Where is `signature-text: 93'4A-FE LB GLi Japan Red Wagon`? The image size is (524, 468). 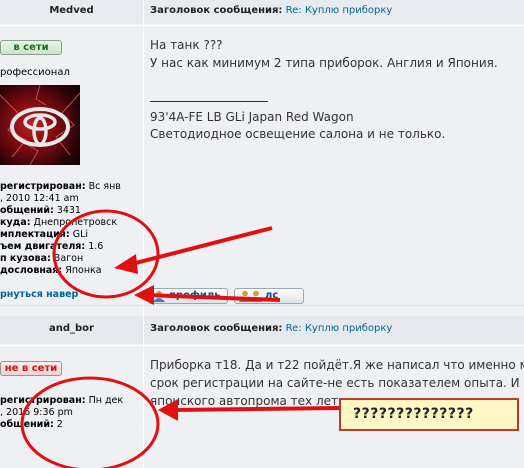 signature-text: 93'4A-FE LB GLi Japan Red Wagon is located at coordinates (252, 117).